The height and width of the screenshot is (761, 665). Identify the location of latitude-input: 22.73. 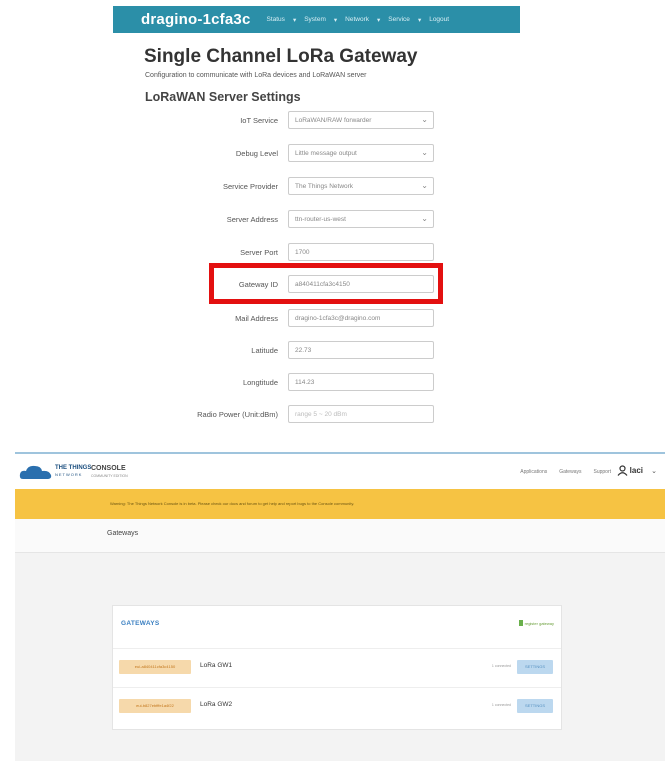
(361, 350).